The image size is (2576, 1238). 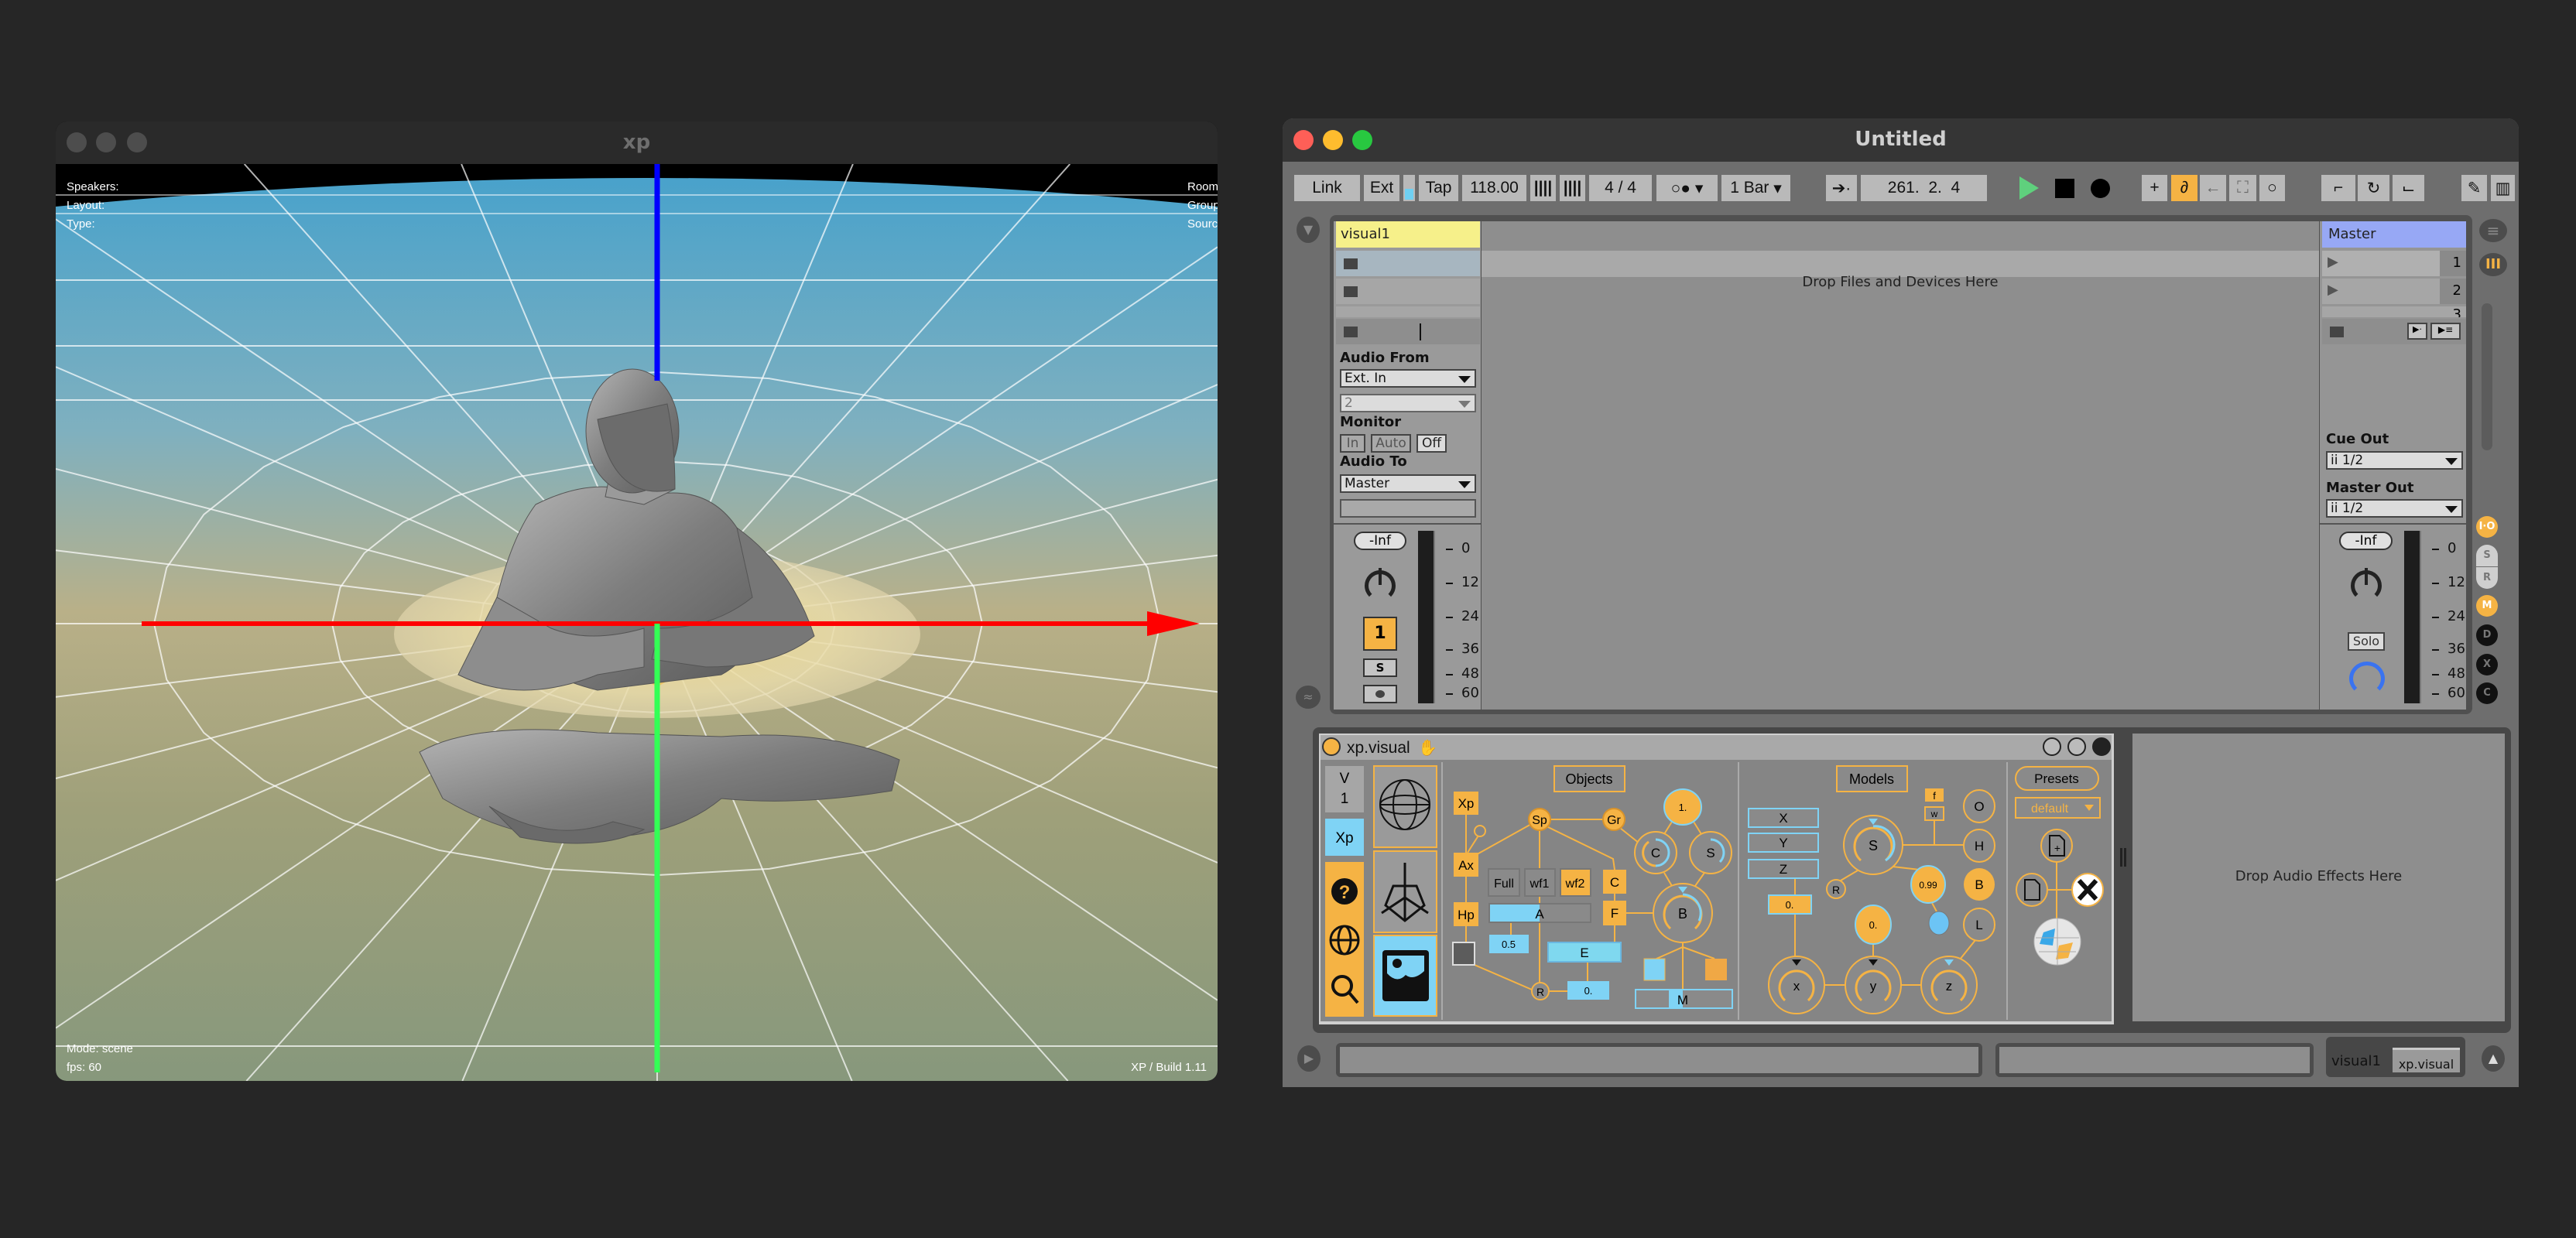 What do you see at coordinates (1873, 845) in the screenshot?
I see `s-model-dial: S` at bounding box center [1873, 845].